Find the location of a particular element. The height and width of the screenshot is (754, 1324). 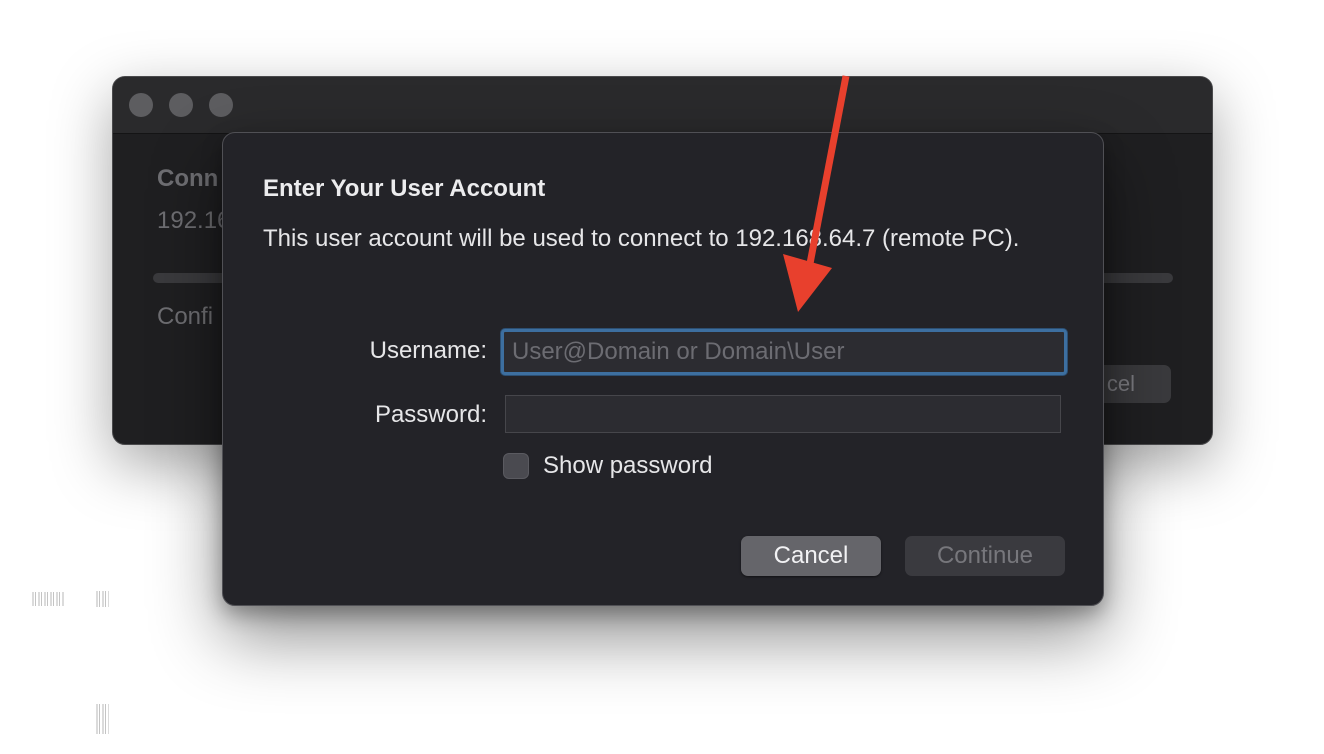

continue-button: Continue is located at coordinates (985, 556).